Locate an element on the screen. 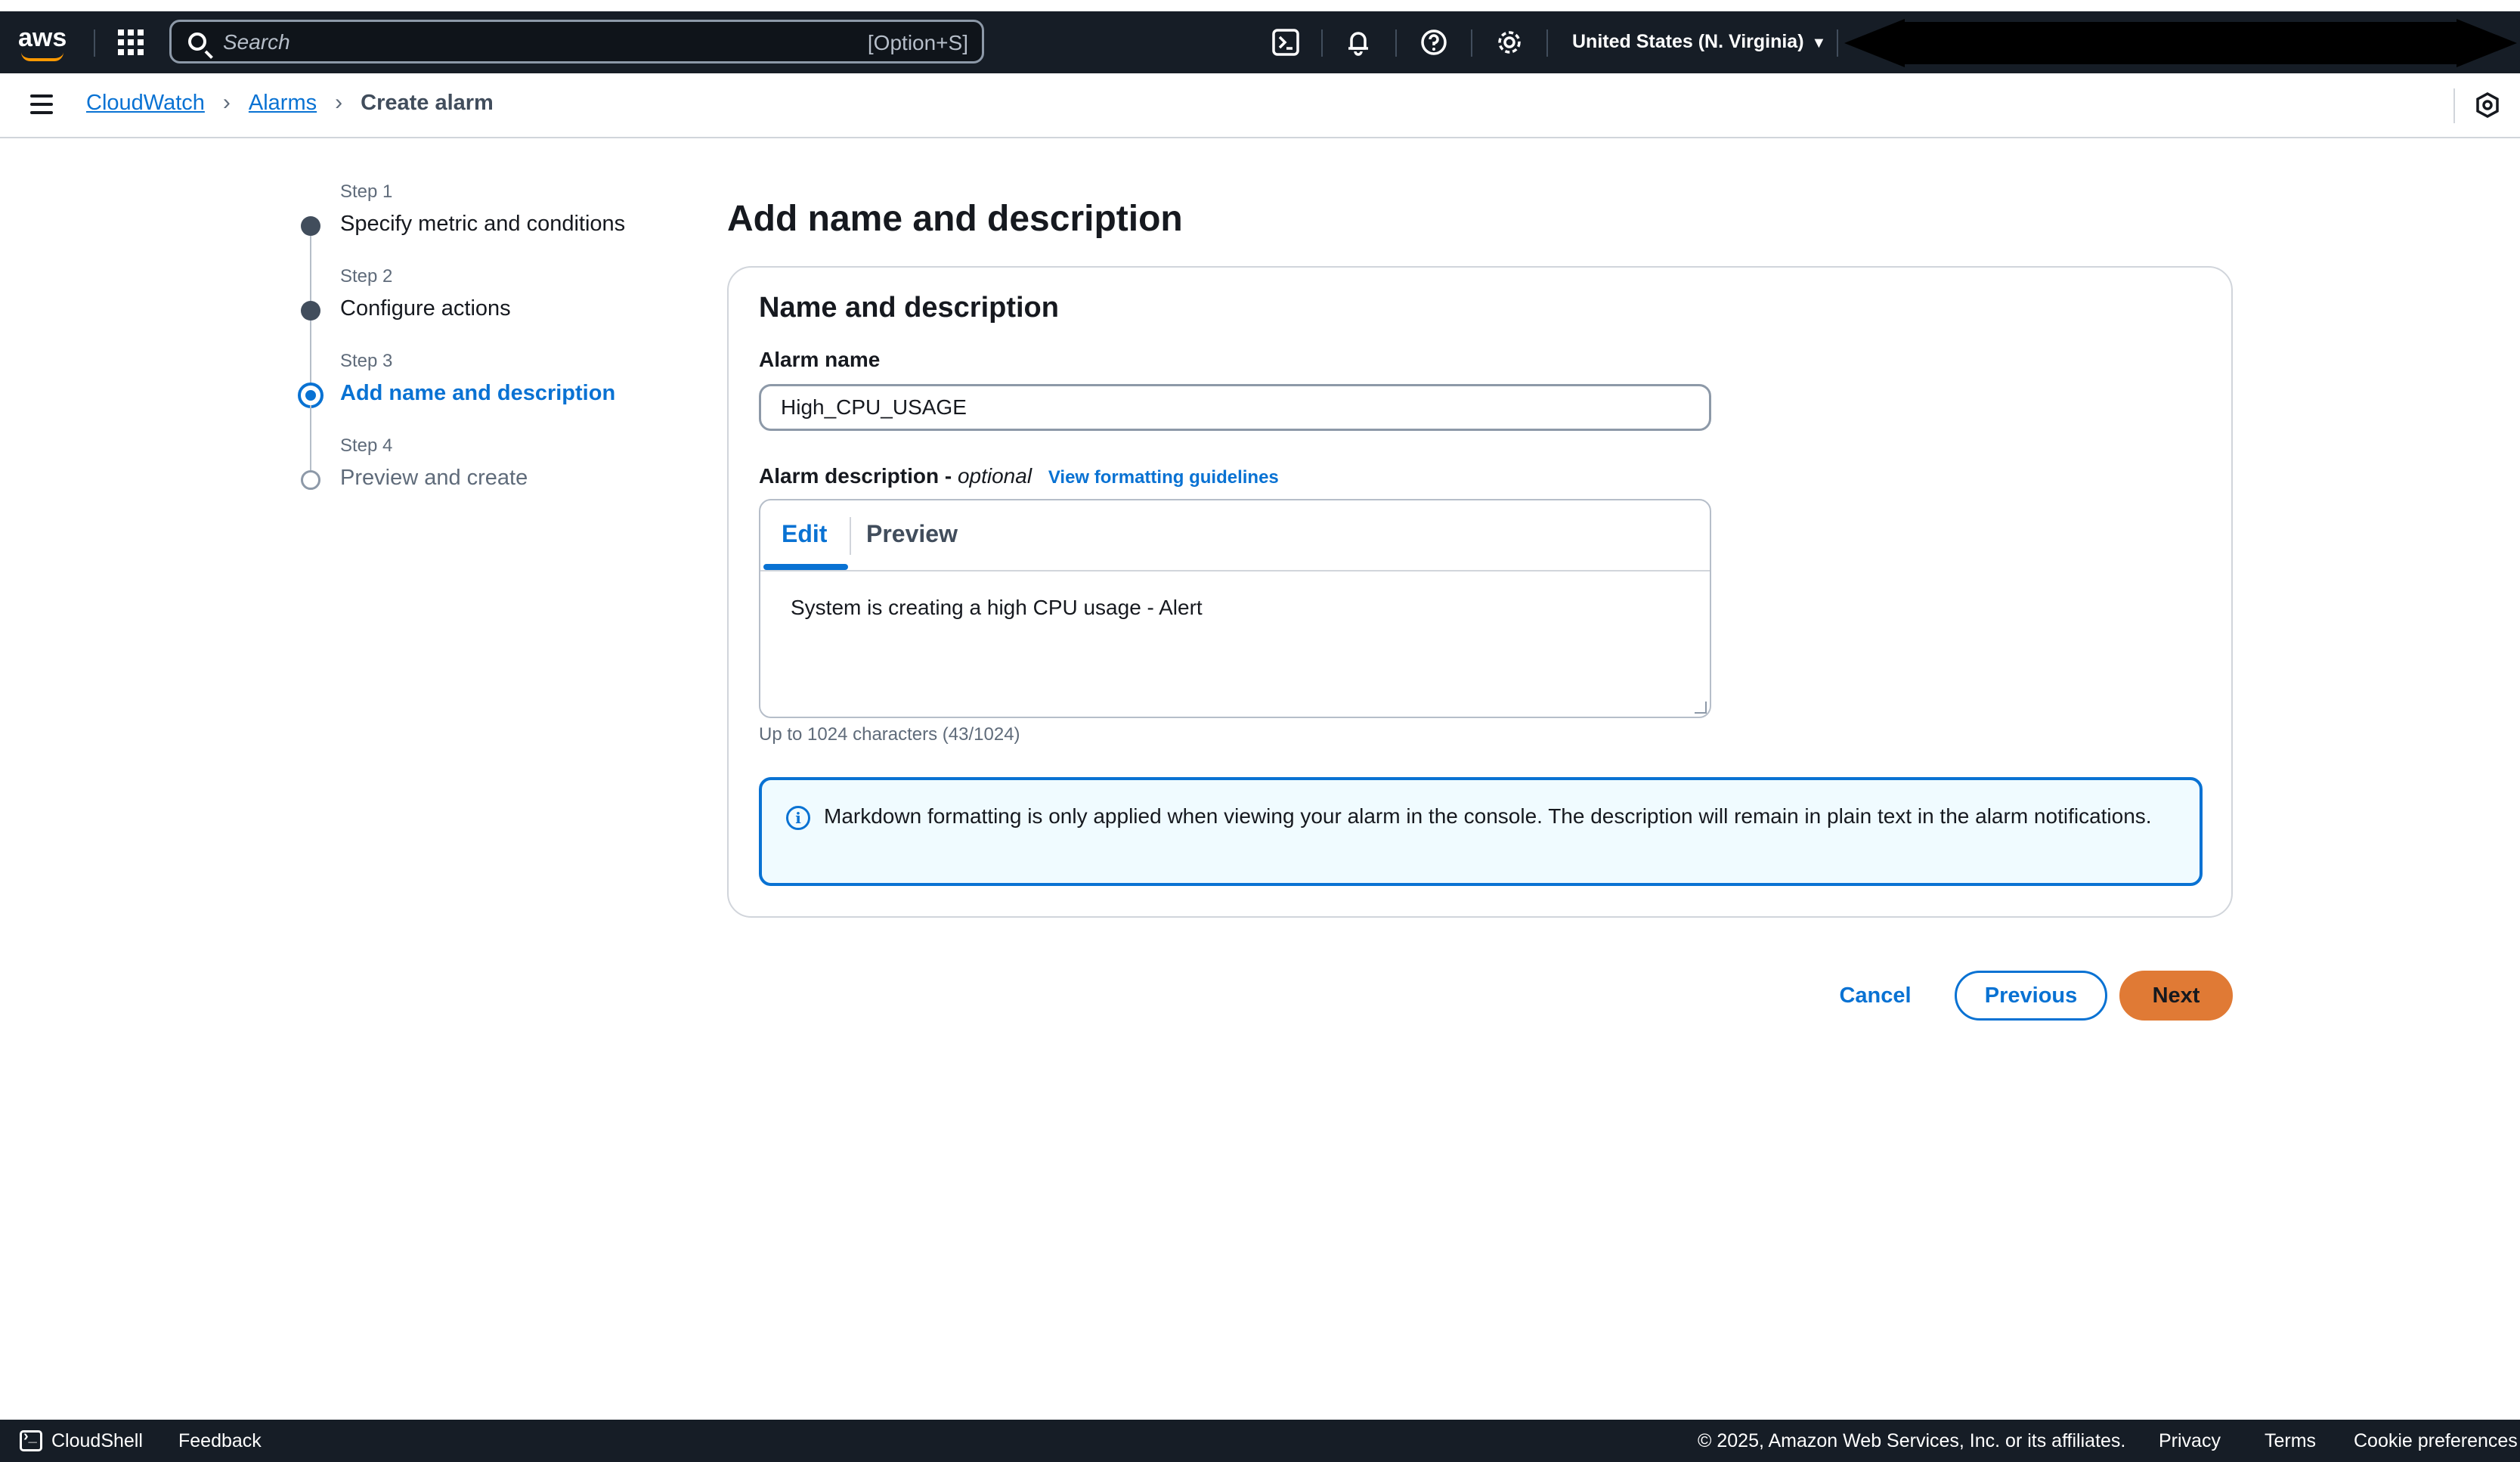  step-4: Step 4 Preview and create is located at coordinates (491, 477).